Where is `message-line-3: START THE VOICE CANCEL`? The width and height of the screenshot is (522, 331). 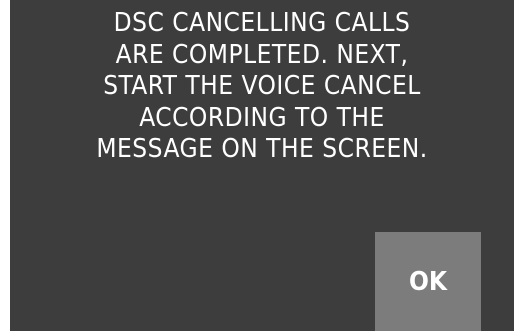 message-line-3: START THE VOICE CANCEL is located at coordinates (262, 86).